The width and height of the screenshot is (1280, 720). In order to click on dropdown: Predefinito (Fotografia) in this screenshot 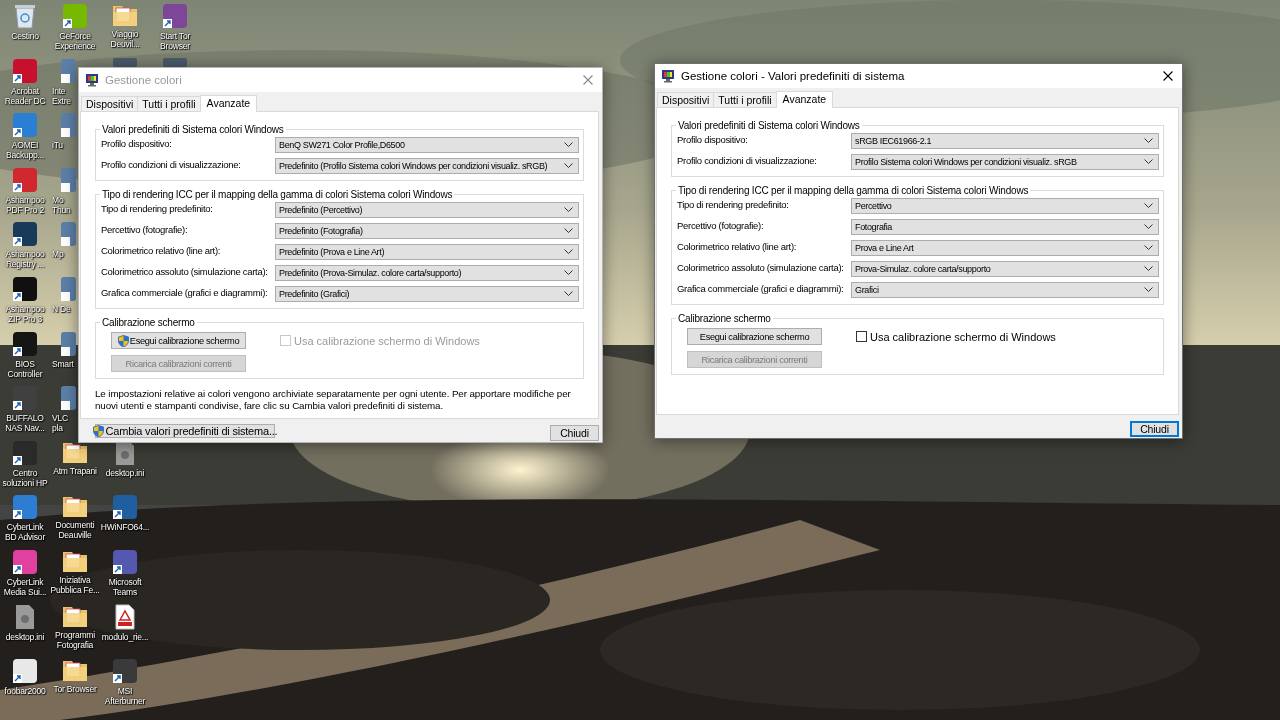, I will do `click(427, 231)`.